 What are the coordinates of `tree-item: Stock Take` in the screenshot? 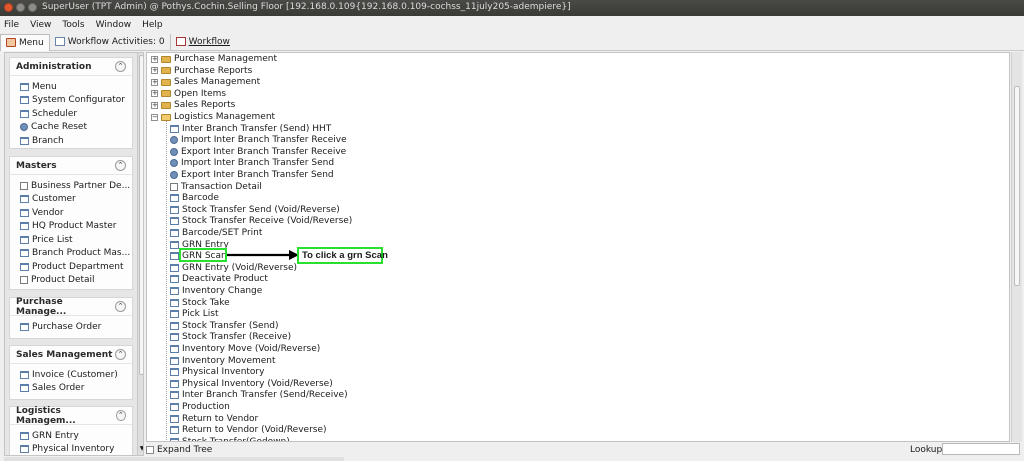 It's located at (200, 302).